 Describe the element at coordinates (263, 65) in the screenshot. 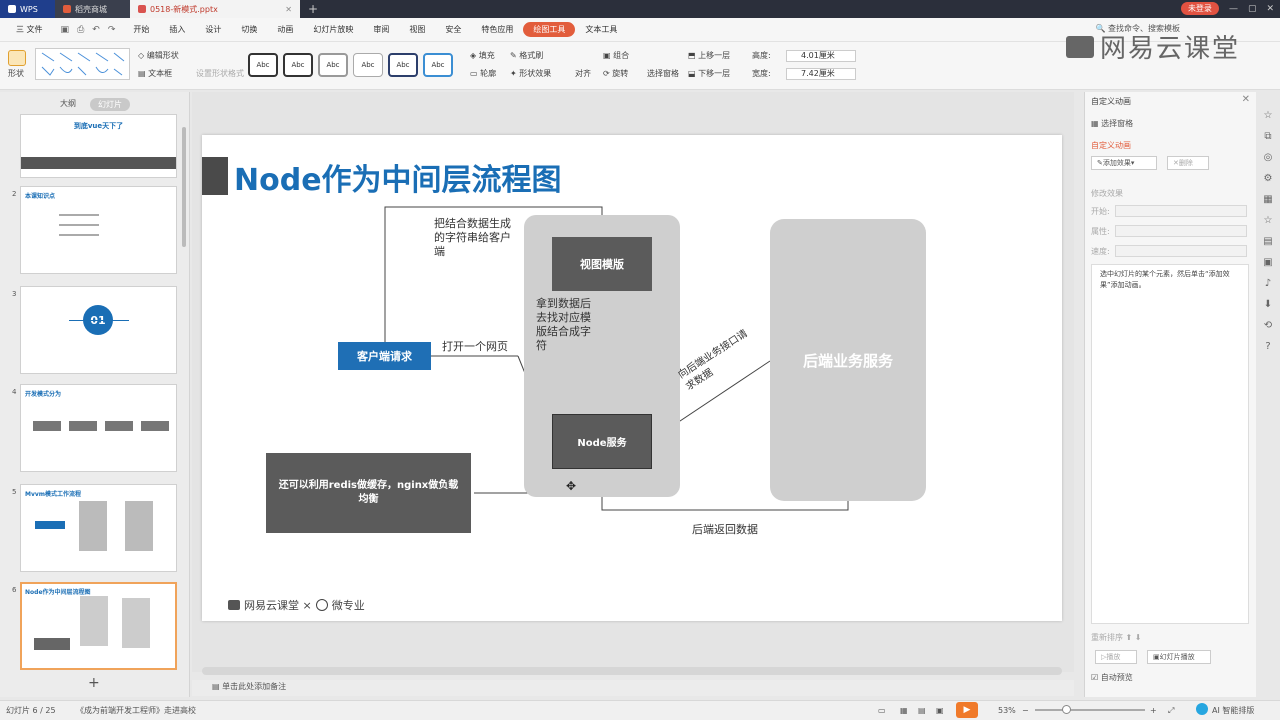

I see `shape-style-1: Abc` at that location.